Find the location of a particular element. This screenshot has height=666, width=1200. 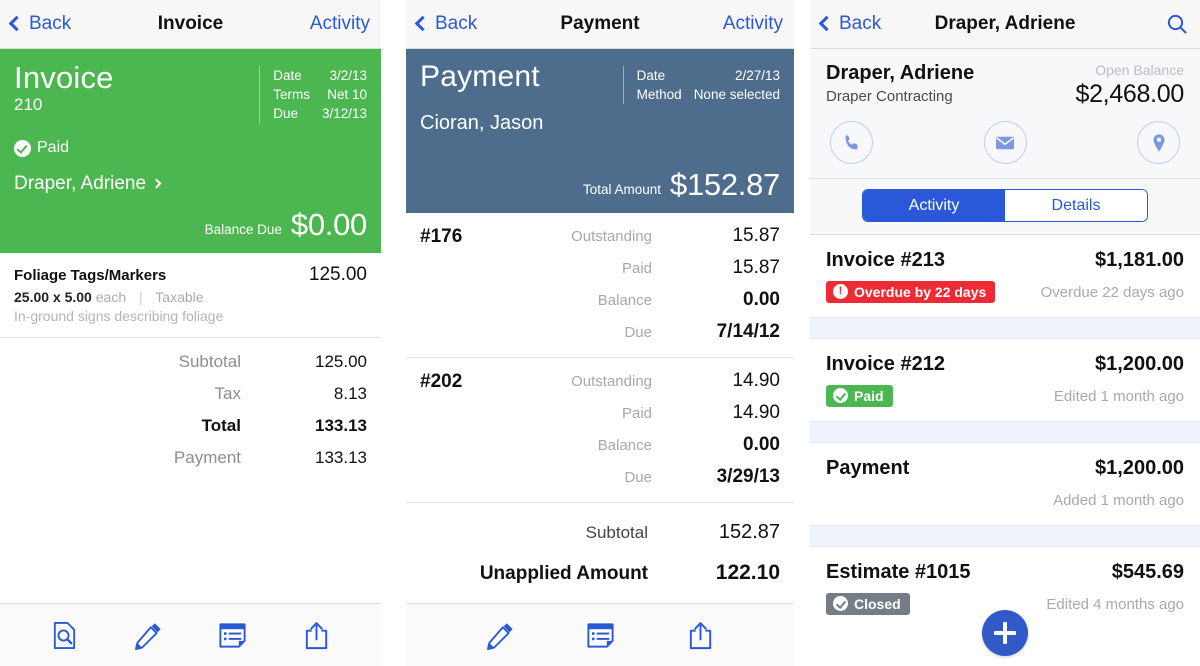

status-badge: Overdue by 22 days is located at coordinates (911, 292).